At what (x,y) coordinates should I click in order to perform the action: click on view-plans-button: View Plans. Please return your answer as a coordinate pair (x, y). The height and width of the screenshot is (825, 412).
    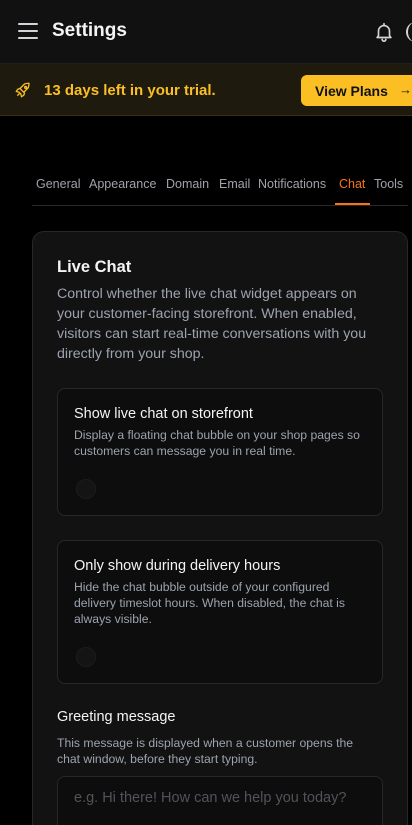
    Looking at the image, I should click on (356, 90).